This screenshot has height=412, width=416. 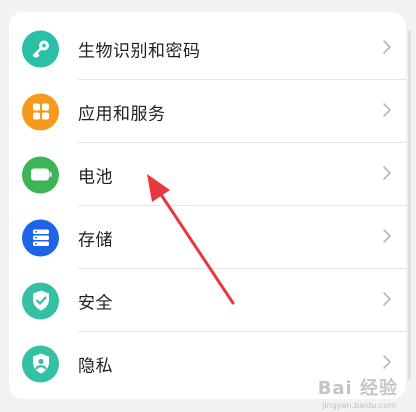 I want to click on settings-item-apps-services: 应用和服务, so click(x=207, y=111).